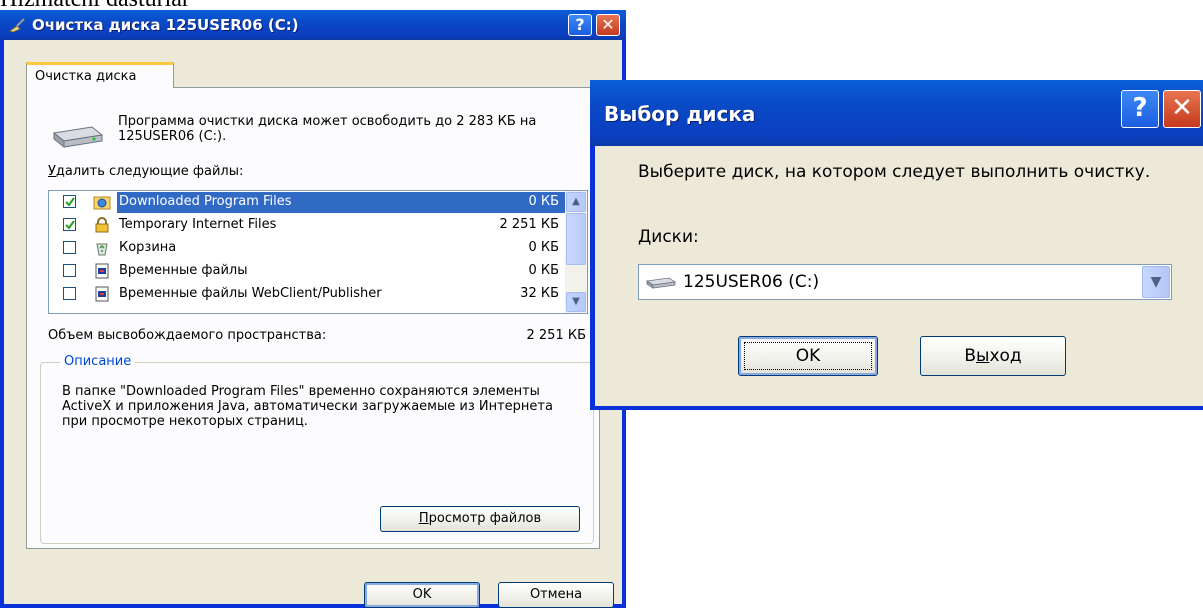 The height and width of the screenshot is (608, 1203). What do you see at coordinates (905, 282) in the screenshot?
I see `drive-select: 125USER06 (C:) ▼` at bounding box center [905, 282].